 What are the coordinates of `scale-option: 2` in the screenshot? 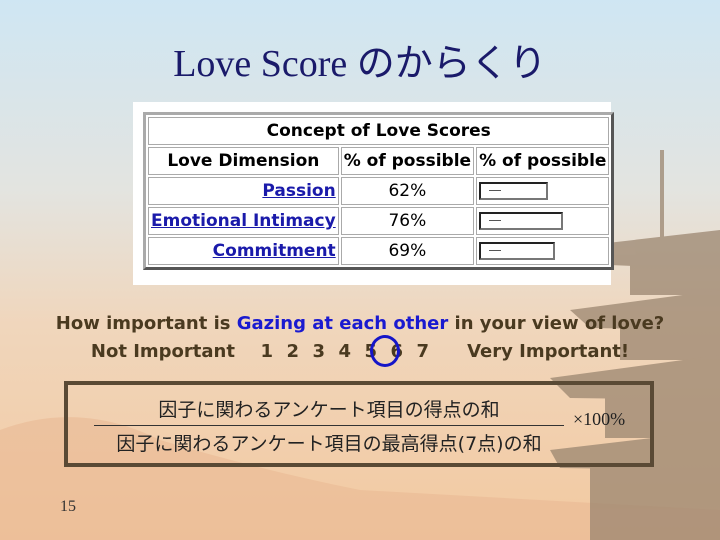 It's located at (293, 351).